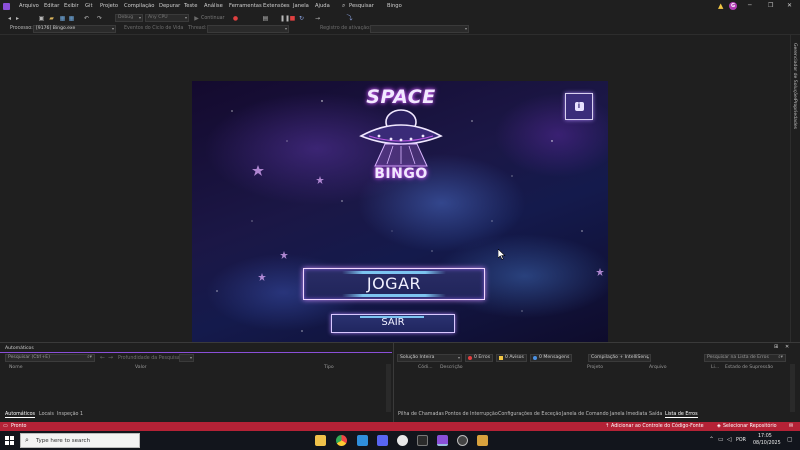  What do you see at coordinates (110, 357) in the screenshot?
I see `nav-forward-icon: →` at bounding box center [110, 357].